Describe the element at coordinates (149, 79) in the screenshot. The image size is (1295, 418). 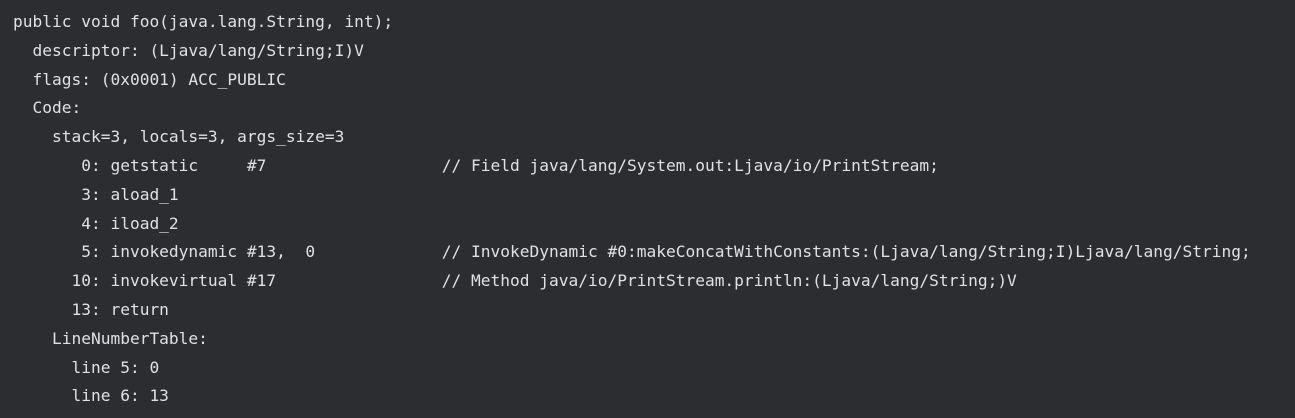
I see `code-line: flags: (0x0001) ACC_PUBLIC` at that location.